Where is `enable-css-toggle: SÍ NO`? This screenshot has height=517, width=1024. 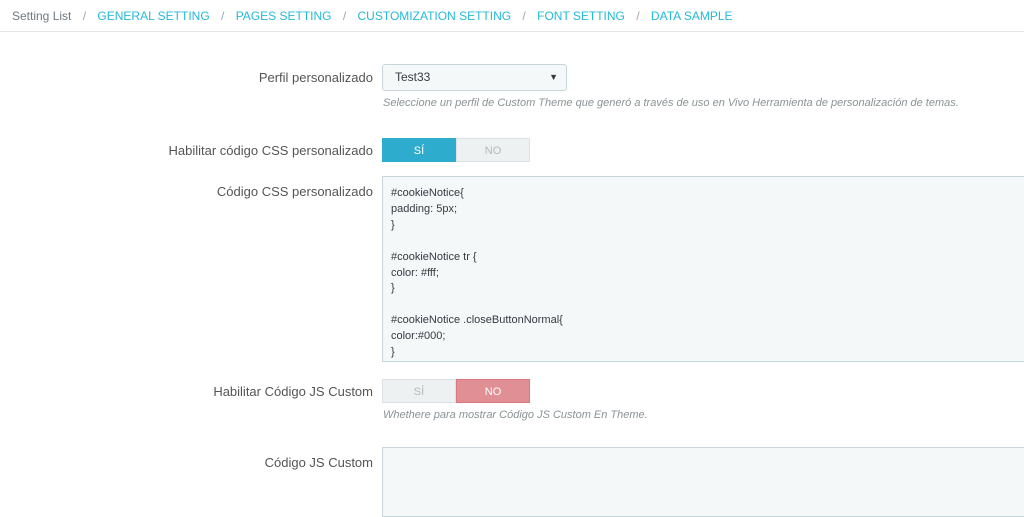 enable-css-toggle: SÍ NO is located at coordinates (456, 150).